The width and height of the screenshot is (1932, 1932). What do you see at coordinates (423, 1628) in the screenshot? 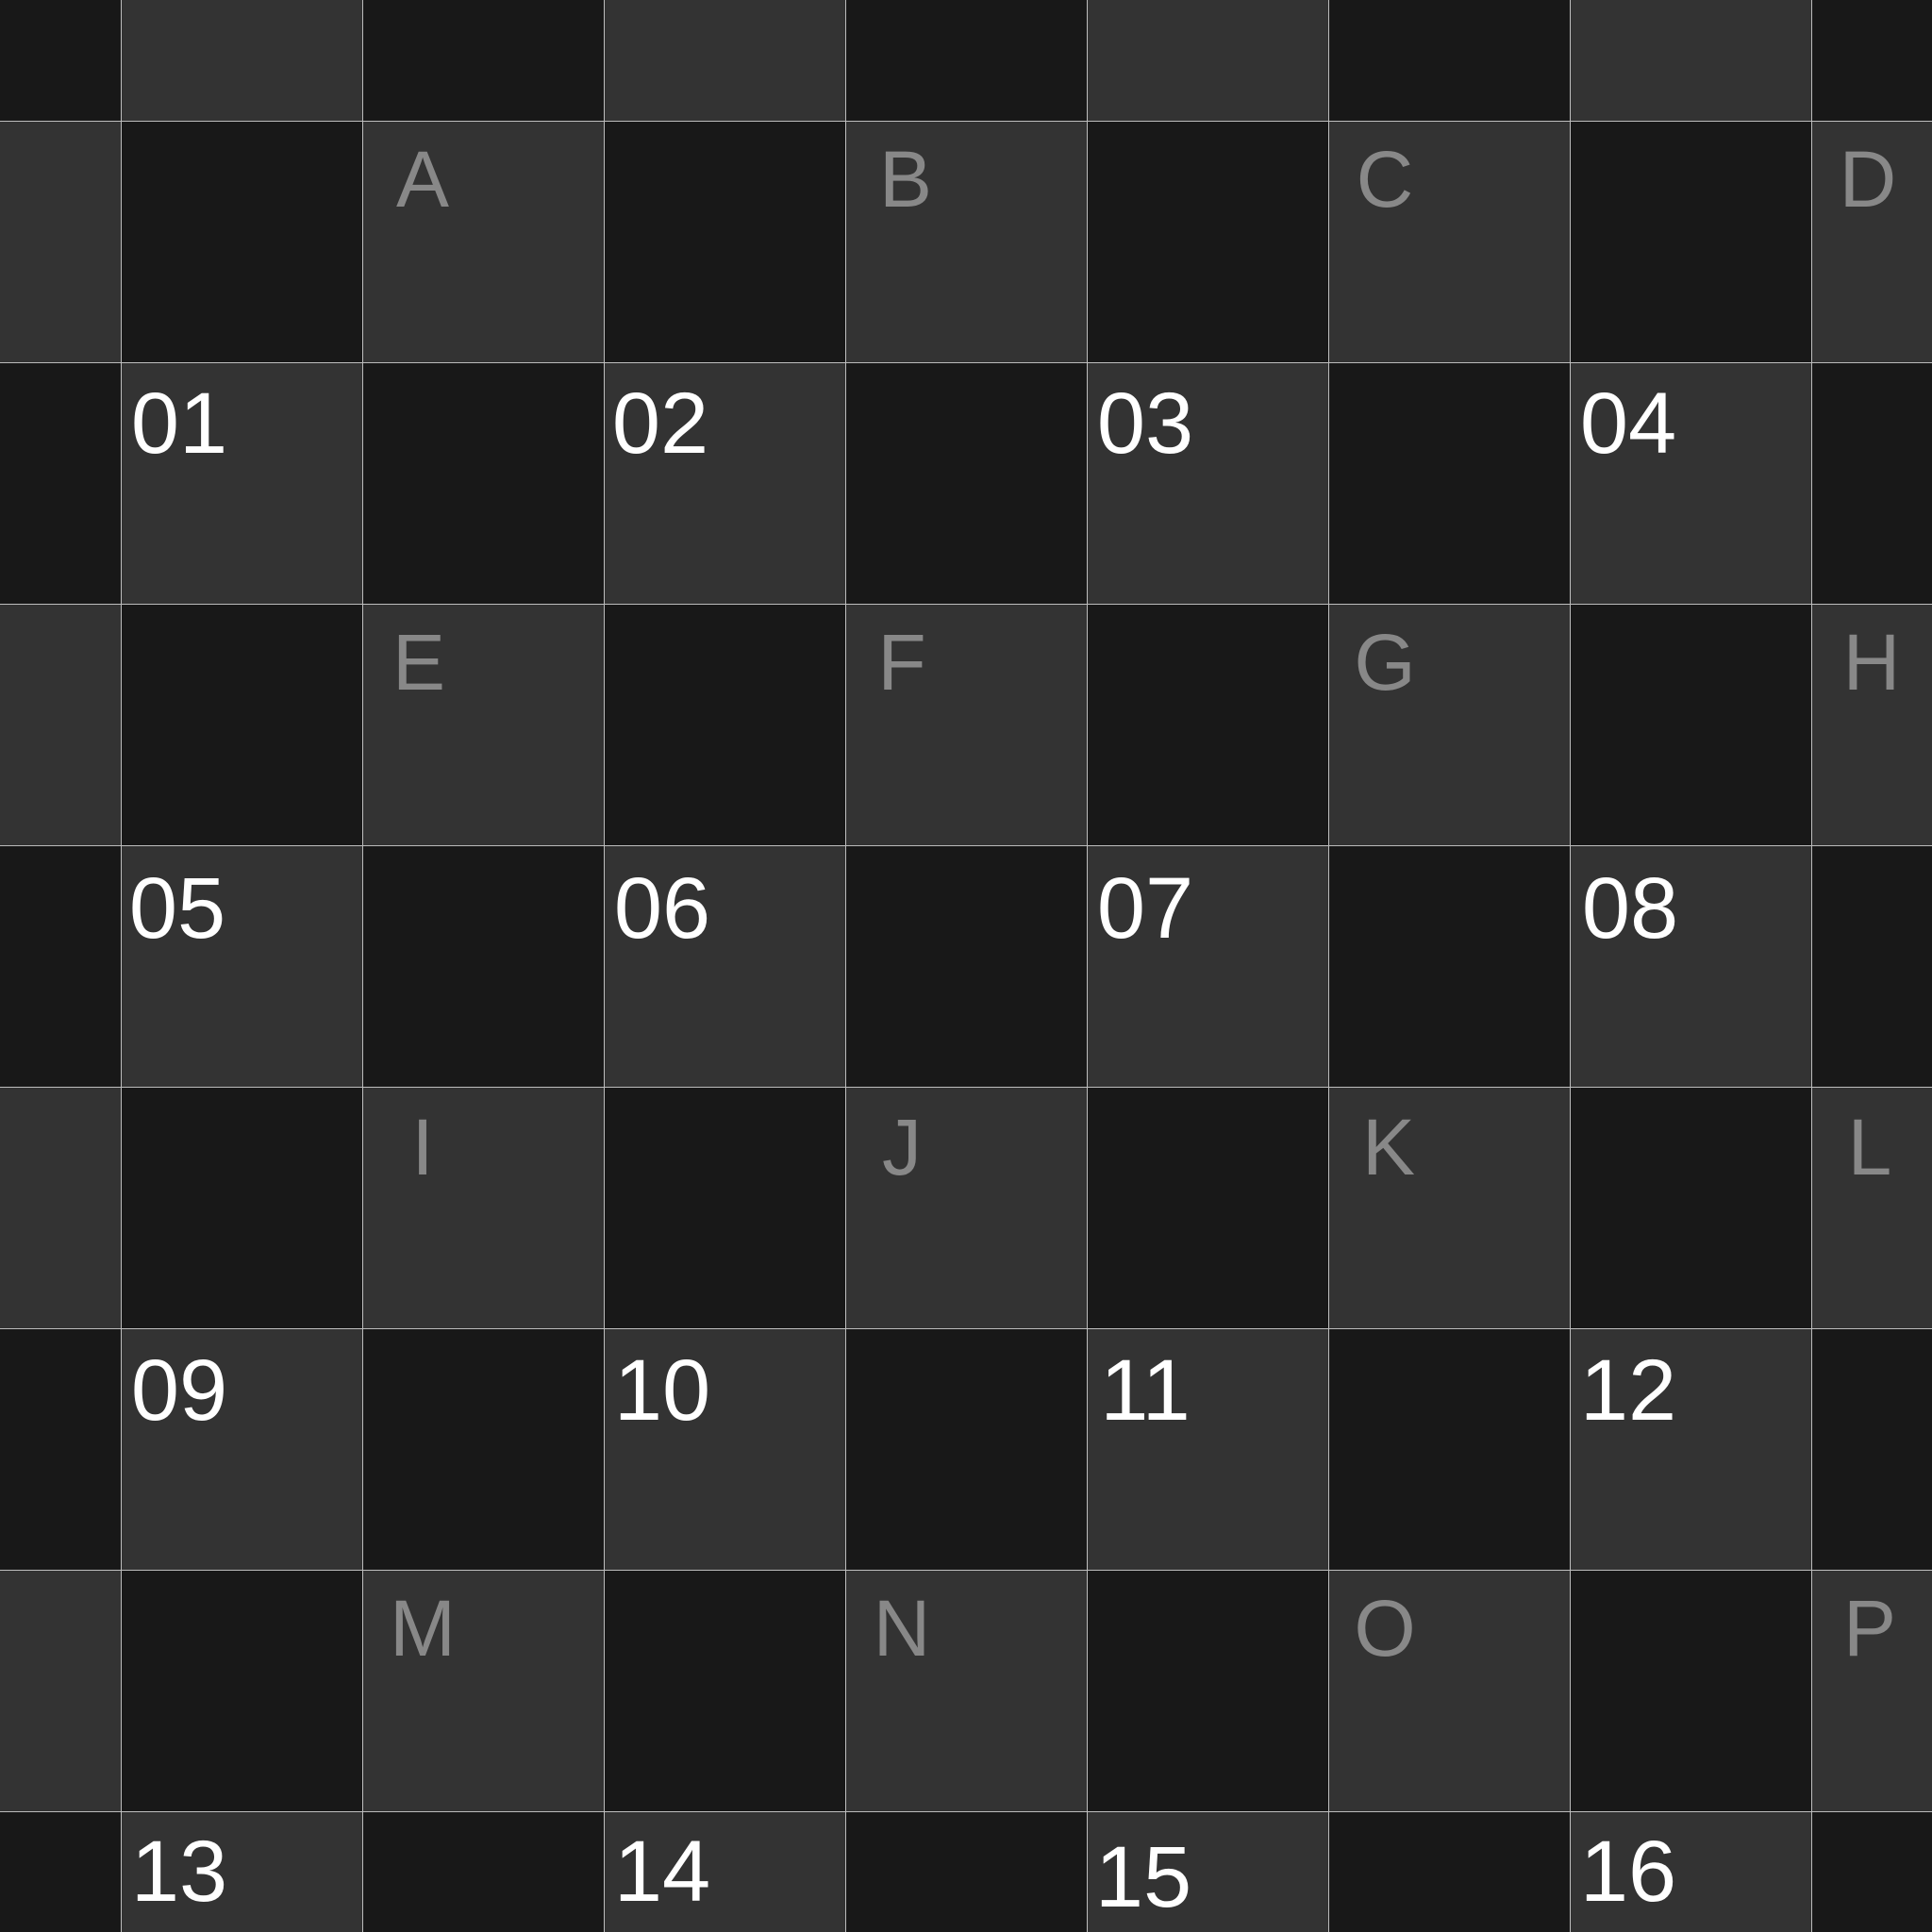
I see `label-letter: M` at bounding box center [423, 1628].